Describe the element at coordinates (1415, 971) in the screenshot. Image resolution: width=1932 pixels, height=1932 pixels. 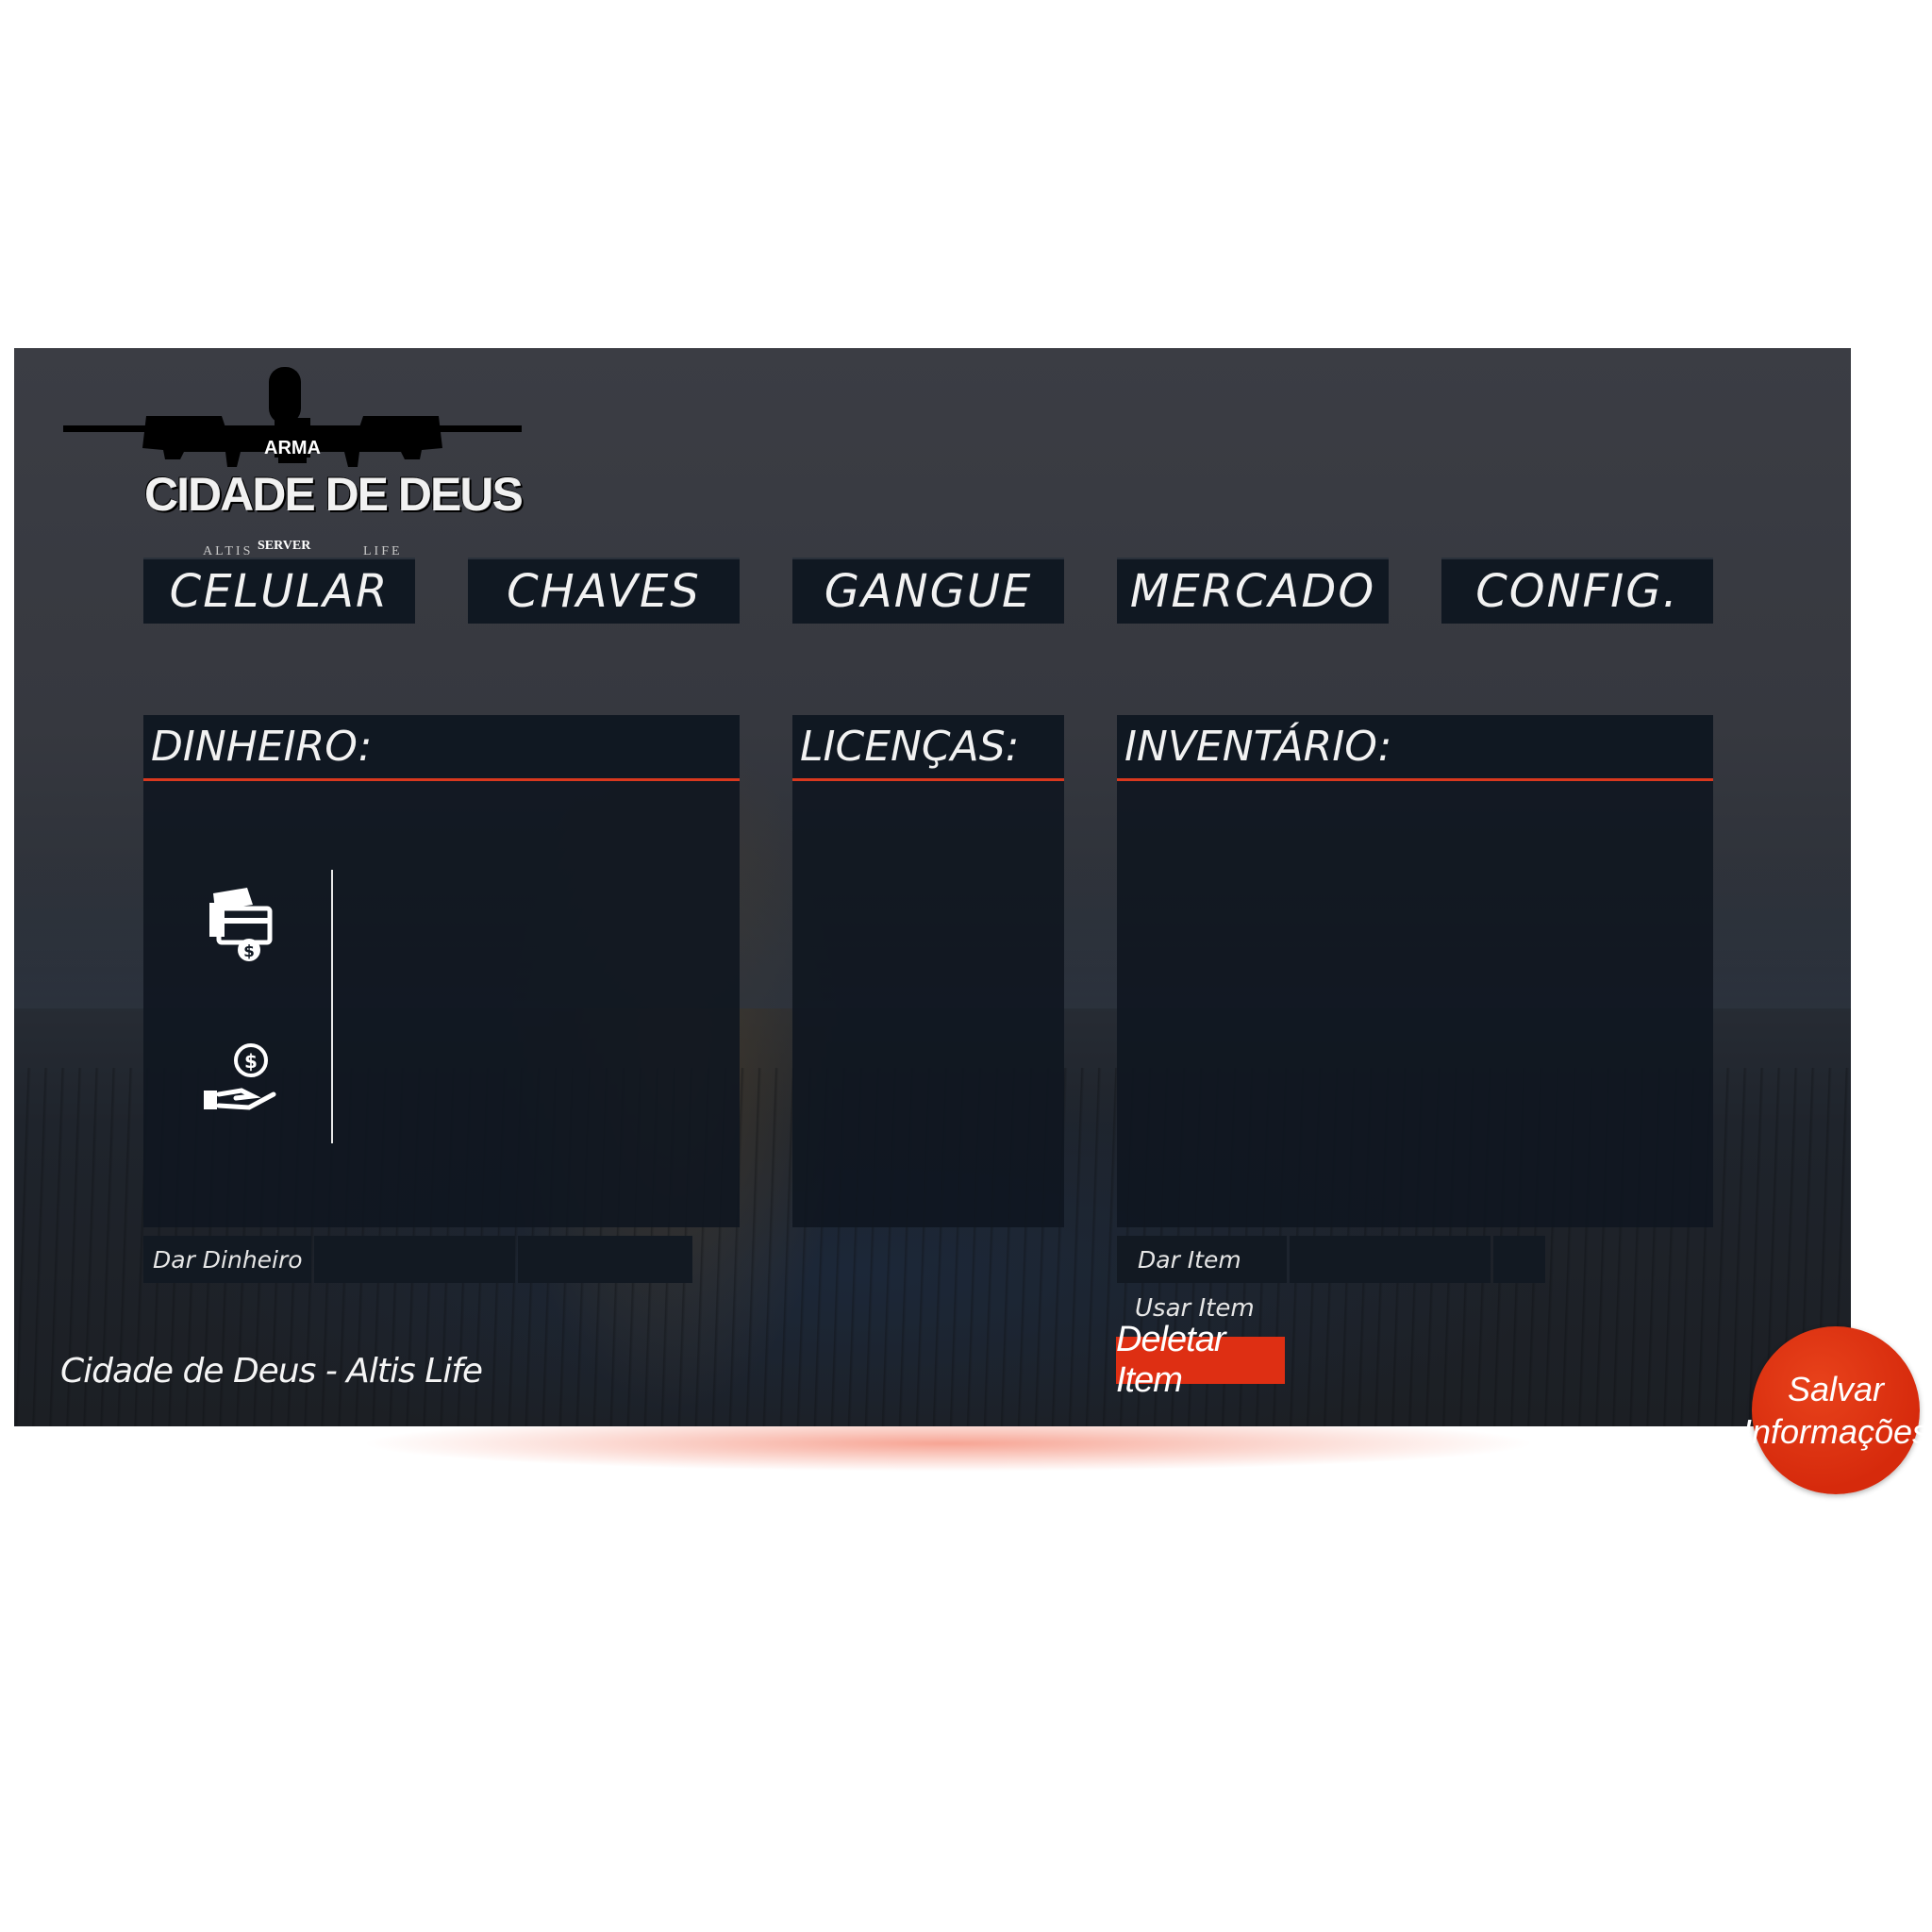
I see `inventory-panel: INVENTÁRIO:` at that location.